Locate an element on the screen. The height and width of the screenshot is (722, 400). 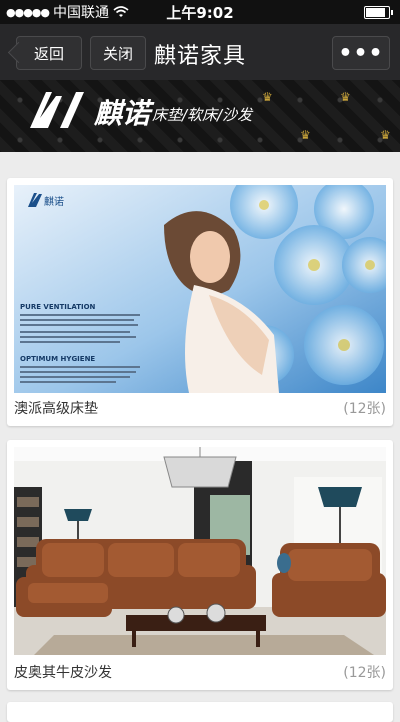
album-title: 澳派高级床垫 is located at coordinates (56, 409).